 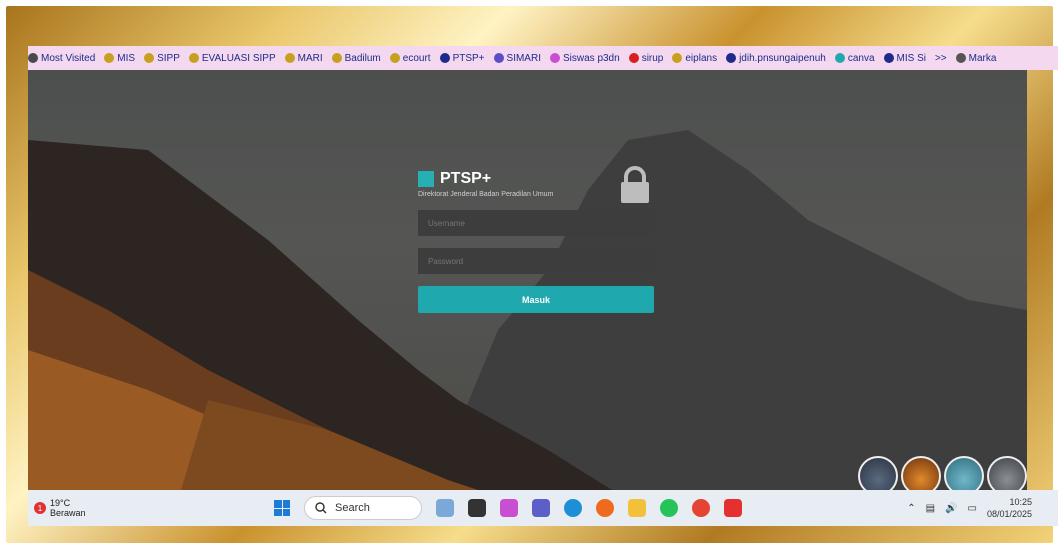 I want to click on bookmark-item: Badilum, so click(x=356, y=58).